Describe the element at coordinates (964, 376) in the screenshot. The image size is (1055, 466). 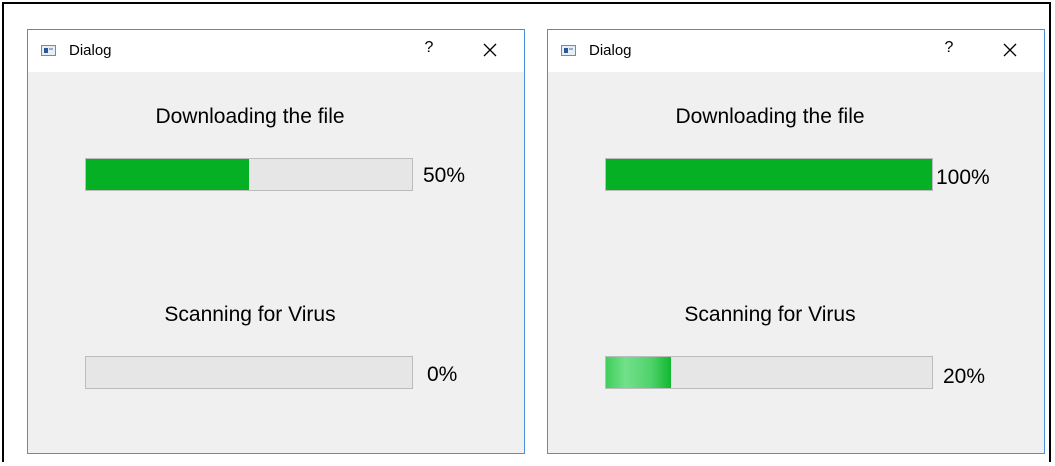
I see `scan-percent: 20%` at that location.